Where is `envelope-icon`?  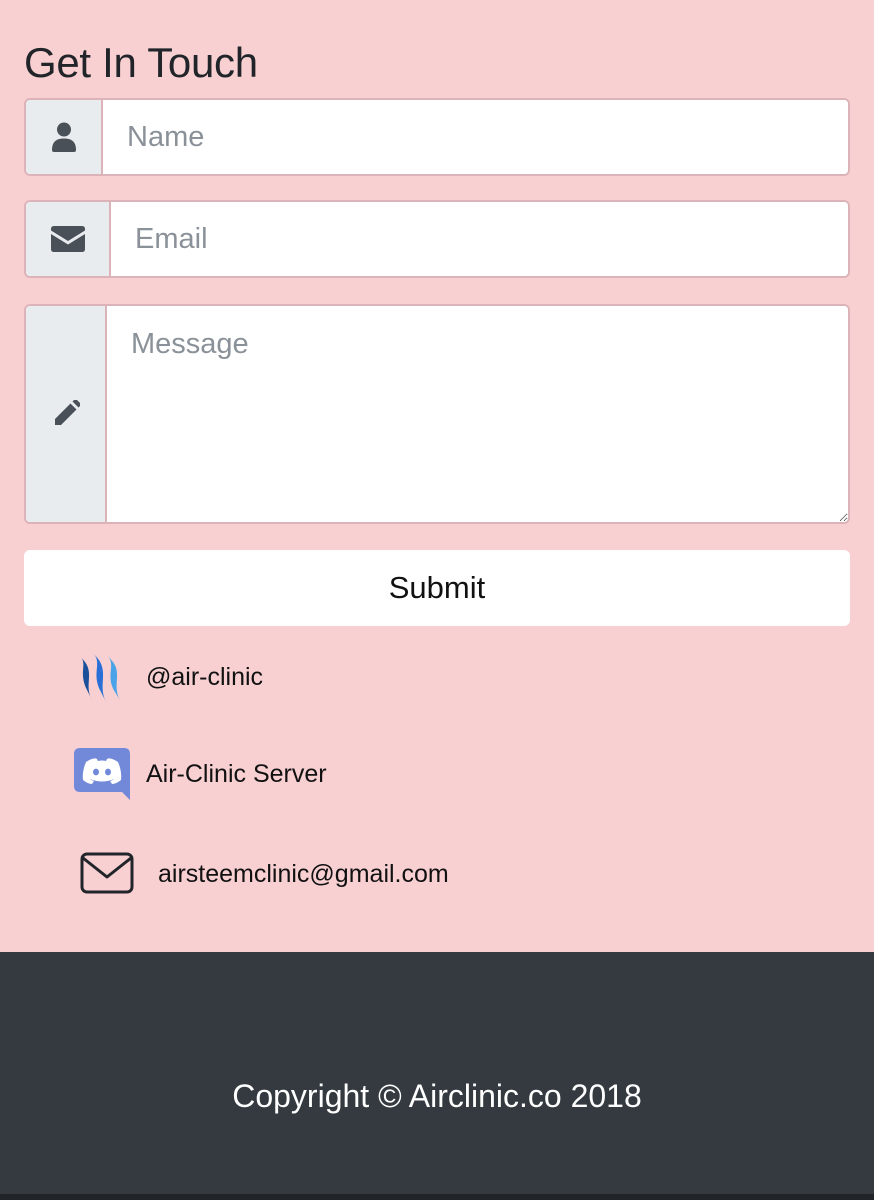 envelope-icon is located at coordinates (67, 239).